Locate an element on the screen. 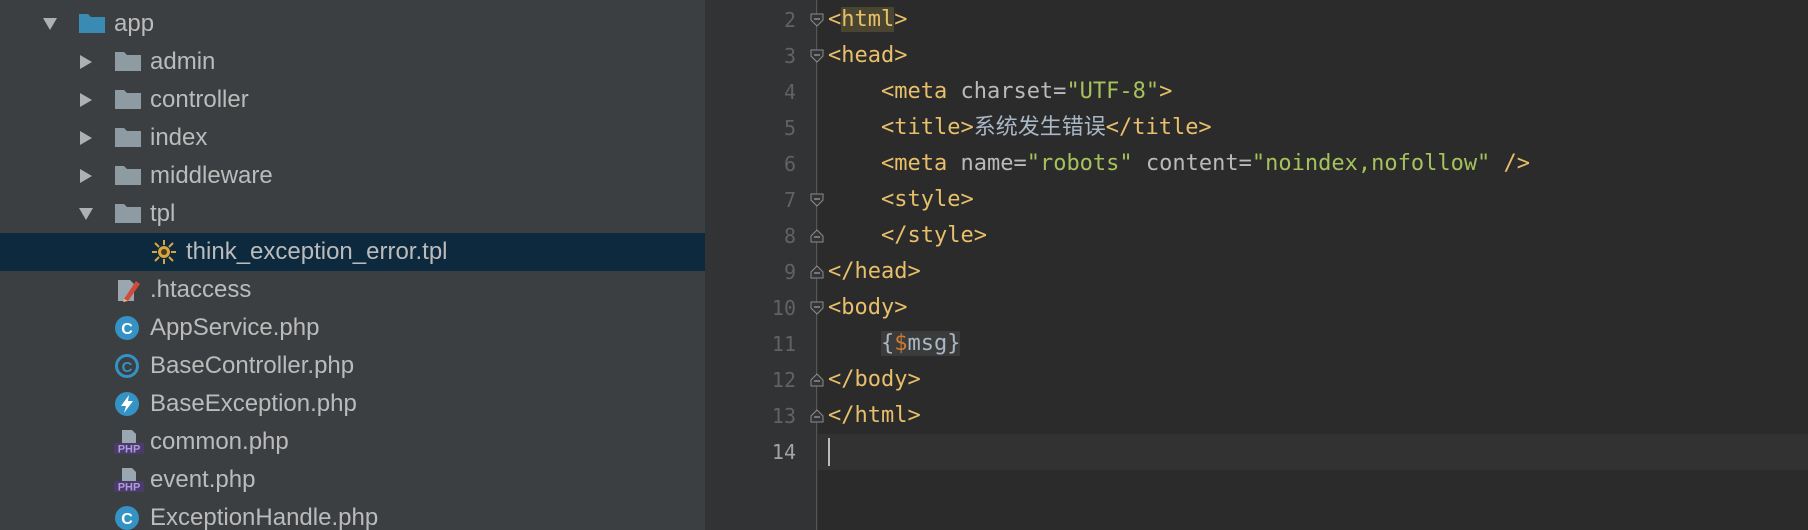  tree-item-label: index is located at coordinates (179, 137).